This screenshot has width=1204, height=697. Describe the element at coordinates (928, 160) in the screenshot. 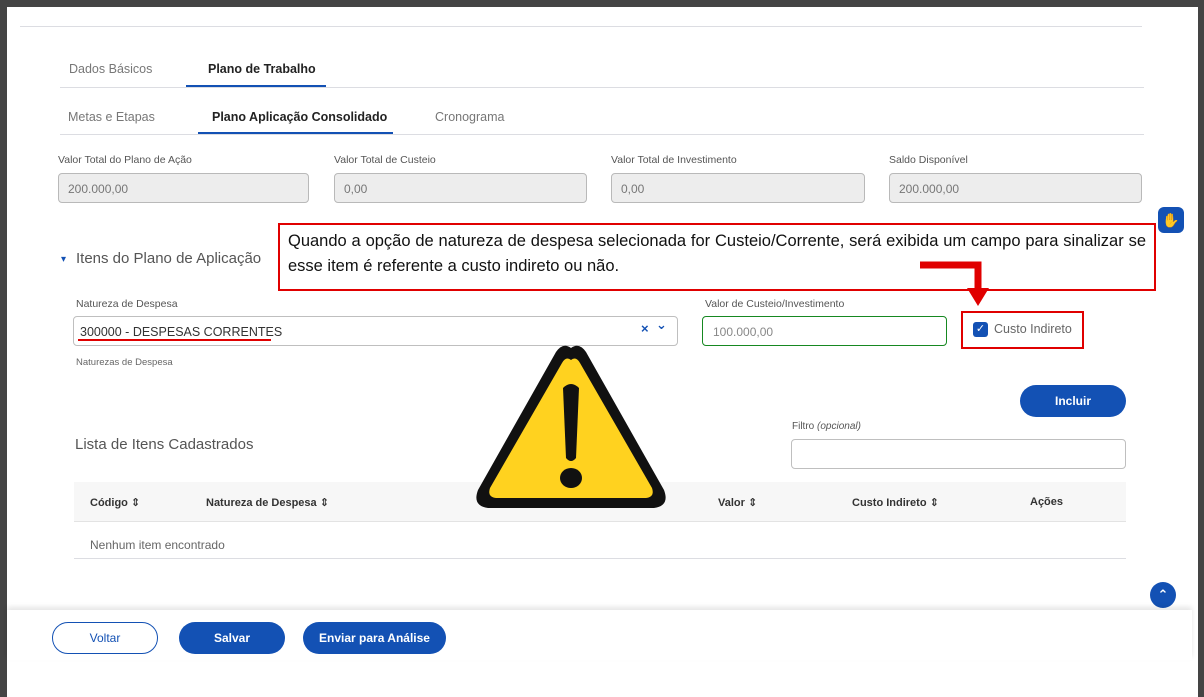

I see `saldo-disponivel-label: Saldo Disponível` at that location.